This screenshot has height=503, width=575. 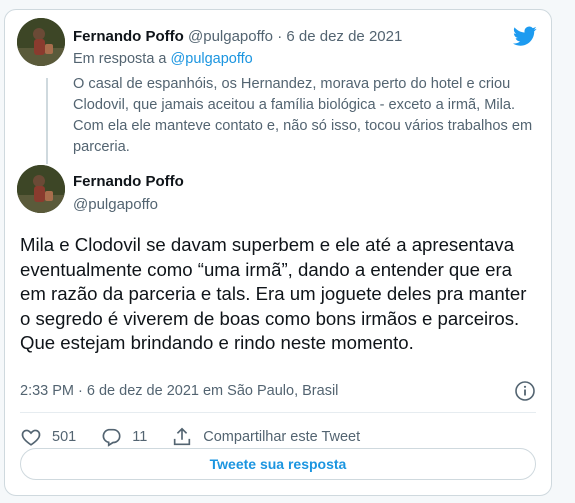 What do you see at coordinates (41, 189) in the screenshot?
I see `main-author-avatar` at bounding box center [41, 189].